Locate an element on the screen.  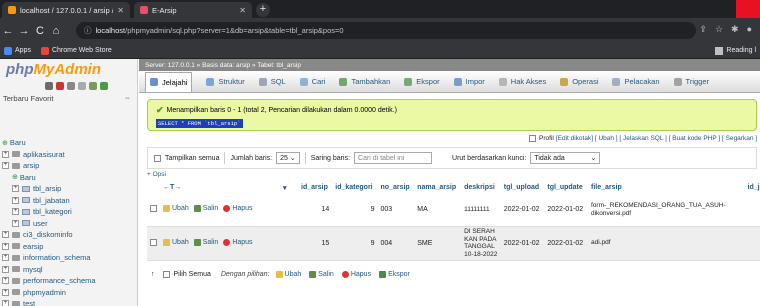
column-header-tgl-upload: tgl_upload is located at coordinates (522, 187).